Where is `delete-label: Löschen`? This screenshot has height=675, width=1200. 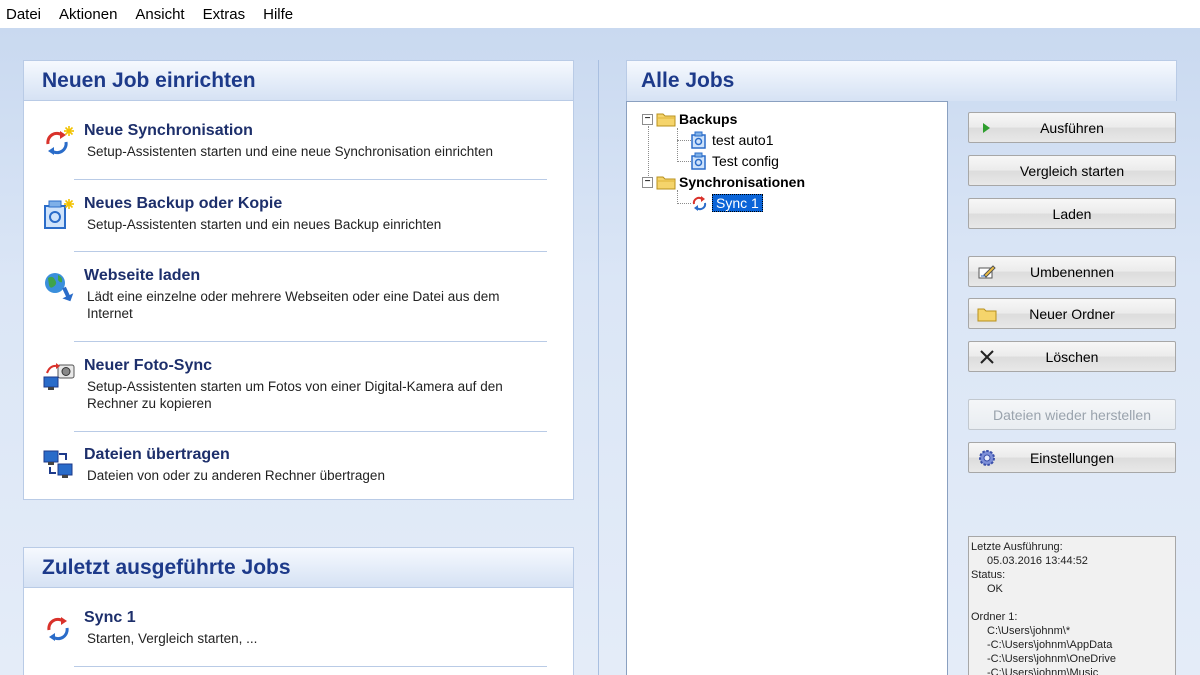
delete-label: Löschen is located at coordinates (1072, 356).